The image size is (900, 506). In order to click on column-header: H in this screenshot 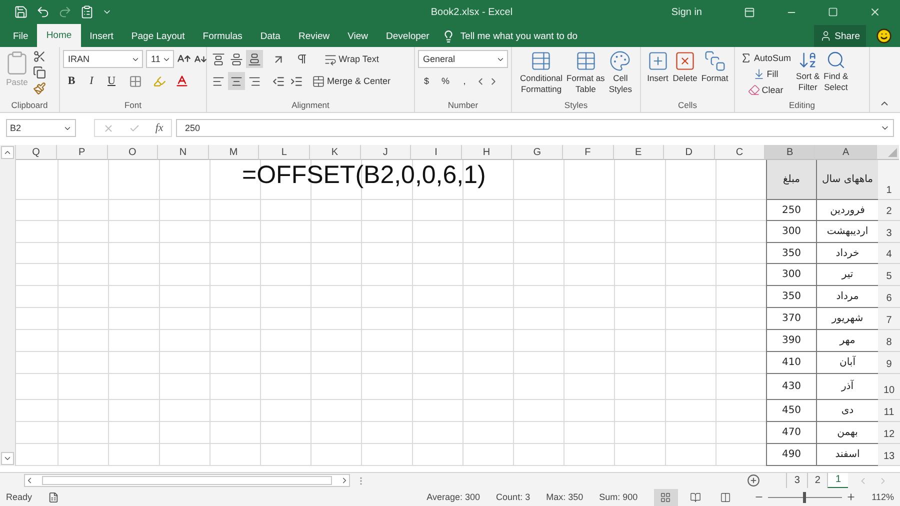, I will do `click(487, 152)`.